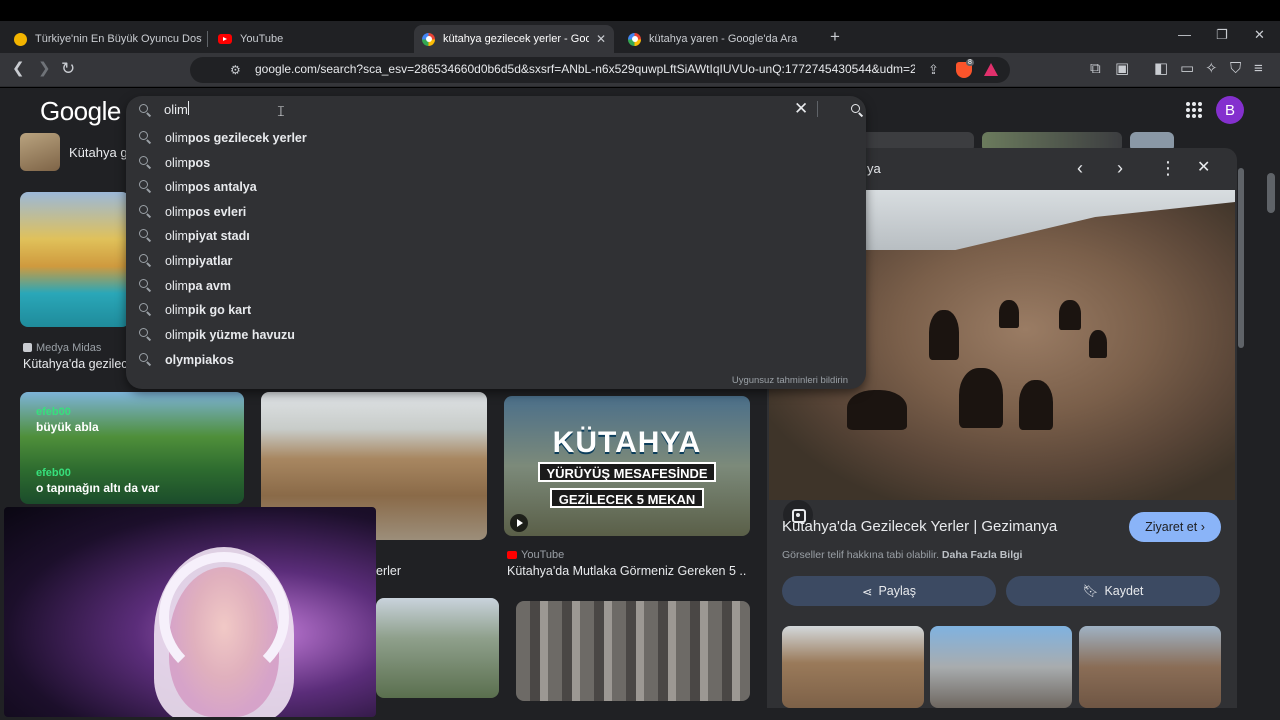  What do you see at coordinates (790, 380) in the screenshot?
I see `report-predictions-link: Uygunsuz tahminleri bildirin` at bounding box center [790, 380].